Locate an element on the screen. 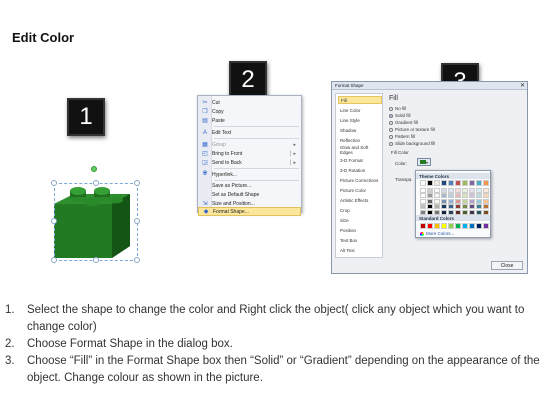 The height and width of the screenshot is (420, 560). category-picture-color: Picture Color is located at coordinates (360, 190).